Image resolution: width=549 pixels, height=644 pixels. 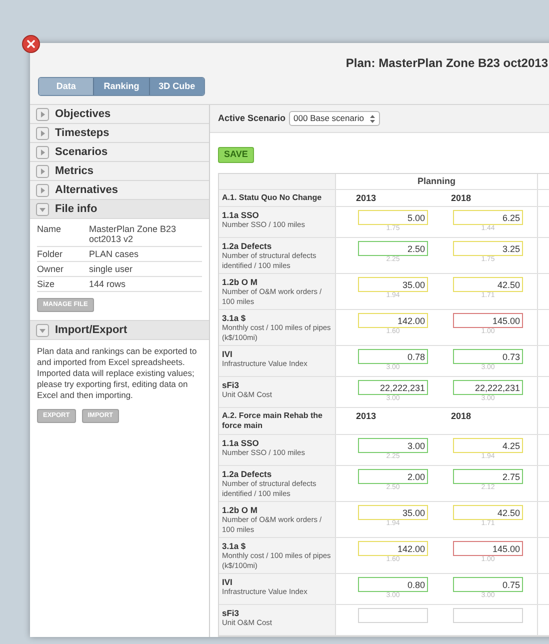 I want to click on import-export-description: Plan data and rankings can be exported to and imported from Excel spreadsheets. Imported data will replace existing values; please try exporting first, editing data on Excel and then importing., so click(x=117, y=373).